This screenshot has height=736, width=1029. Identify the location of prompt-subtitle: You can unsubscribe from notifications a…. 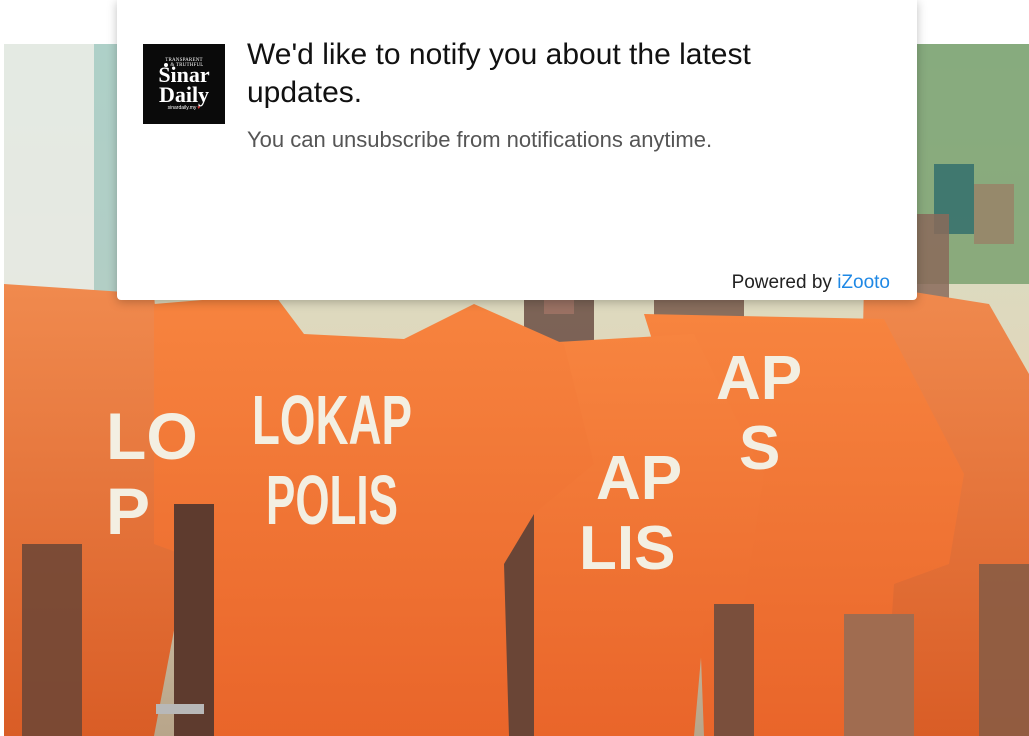
(480, 139).